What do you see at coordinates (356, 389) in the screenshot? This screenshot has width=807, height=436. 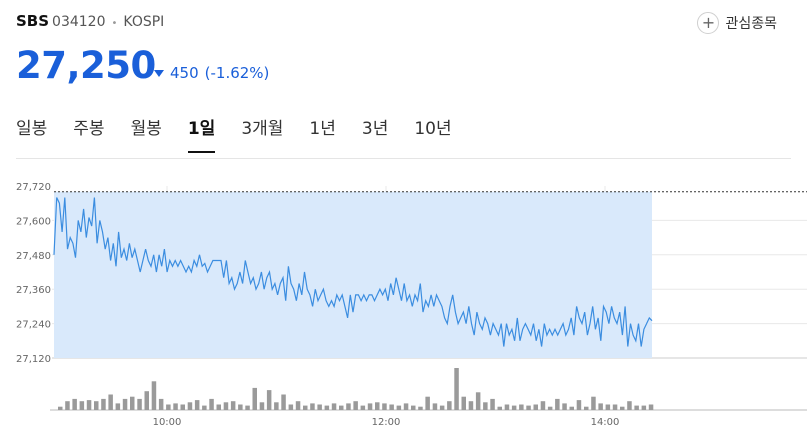 I see `volume-bars` at bounding box center [356, 389].